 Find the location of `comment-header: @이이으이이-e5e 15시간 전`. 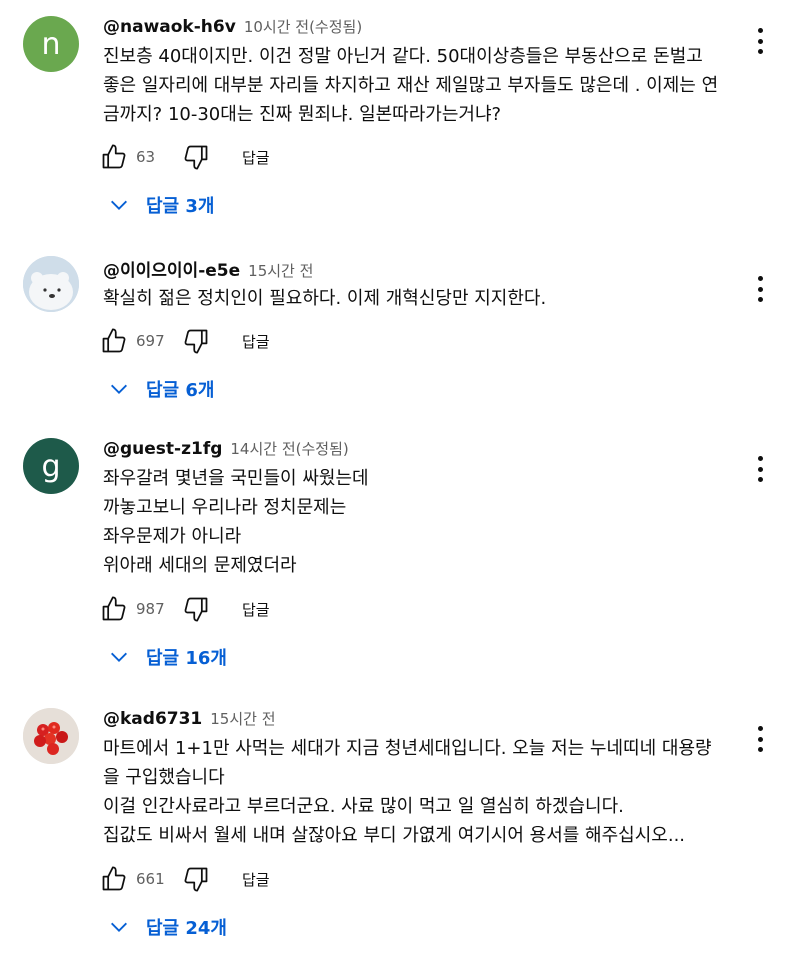

comment-header: @이이으이이-e5e 15시간 전 is located at coordinates (208, 269).